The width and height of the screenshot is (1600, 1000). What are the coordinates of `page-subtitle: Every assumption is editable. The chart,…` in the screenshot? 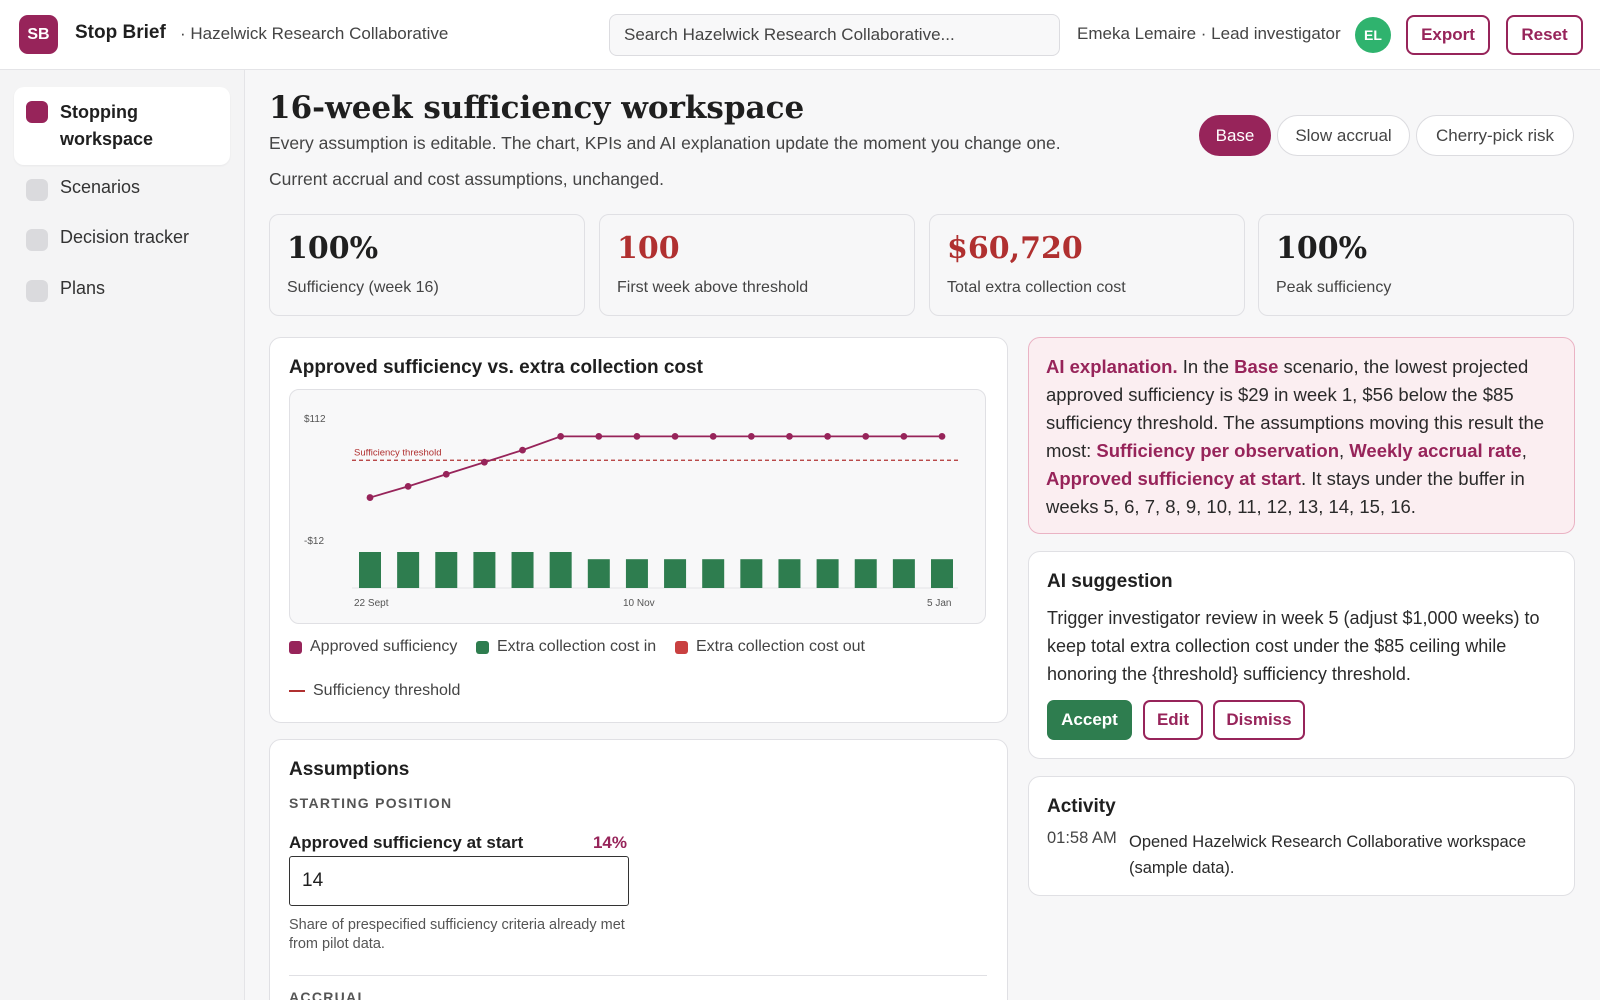 It's located at (665, 143).